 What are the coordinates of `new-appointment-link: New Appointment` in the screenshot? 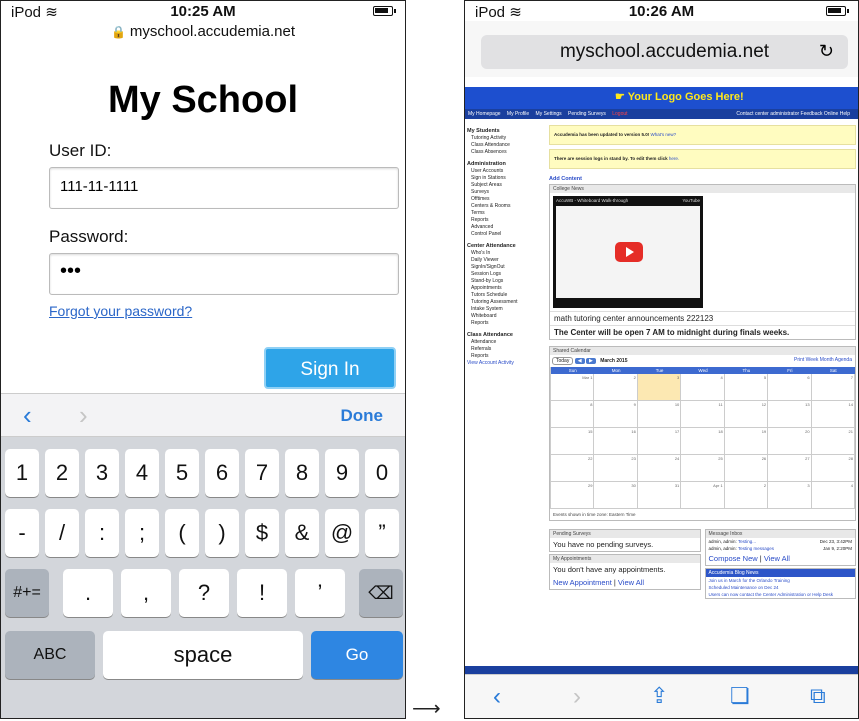 It's located at (582, 582).